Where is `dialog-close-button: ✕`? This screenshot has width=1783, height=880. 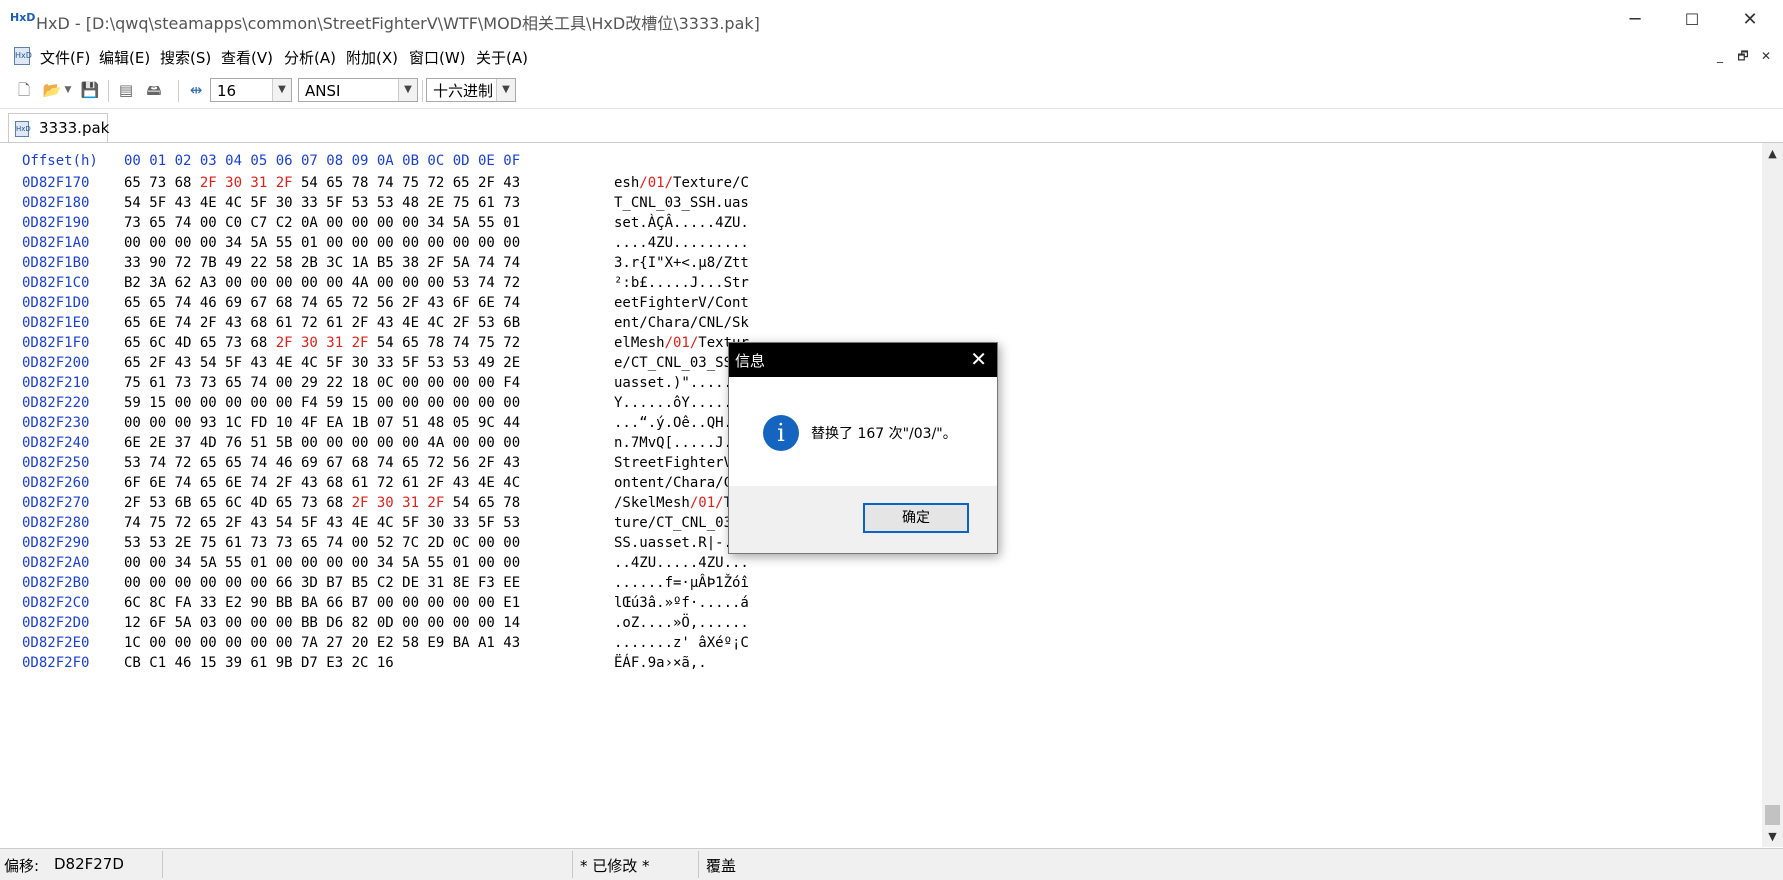
dialog-close-button: ✕ is located at coordinates (978, 359).